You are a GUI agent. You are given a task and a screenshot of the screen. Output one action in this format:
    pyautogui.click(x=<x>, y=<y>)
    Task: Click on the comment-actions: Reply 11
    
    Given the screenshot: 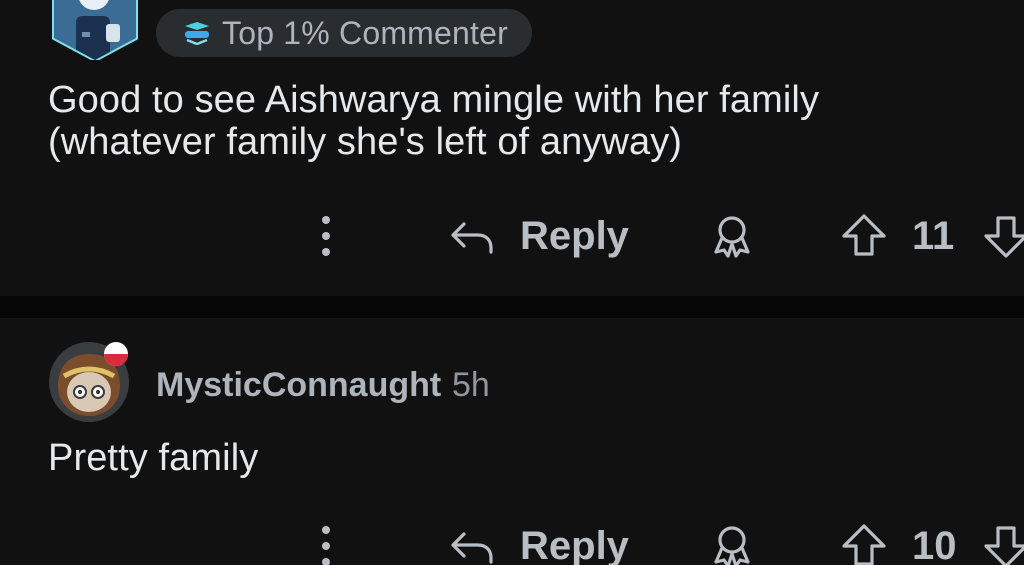 What is the action you would take?
    pyautogui.click(x=512, y=236)
    